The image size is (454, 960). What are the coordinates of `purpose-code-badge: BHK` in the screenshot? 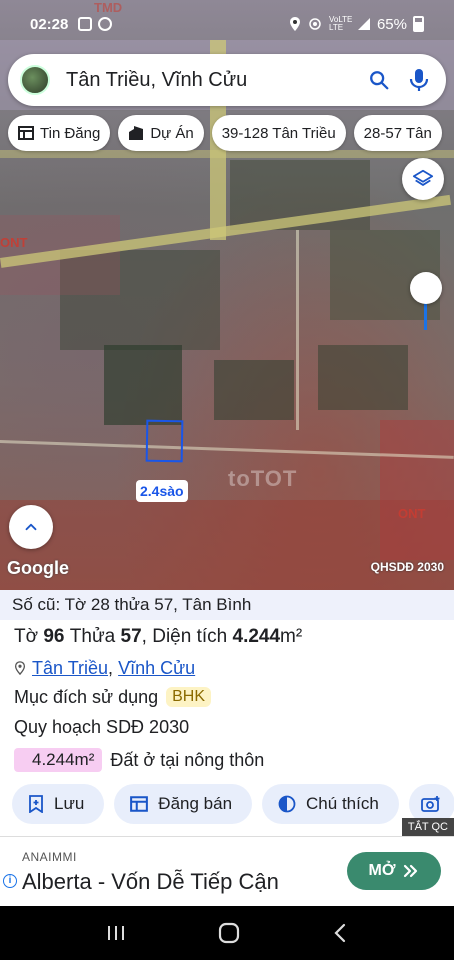 It's located at (189, 697).